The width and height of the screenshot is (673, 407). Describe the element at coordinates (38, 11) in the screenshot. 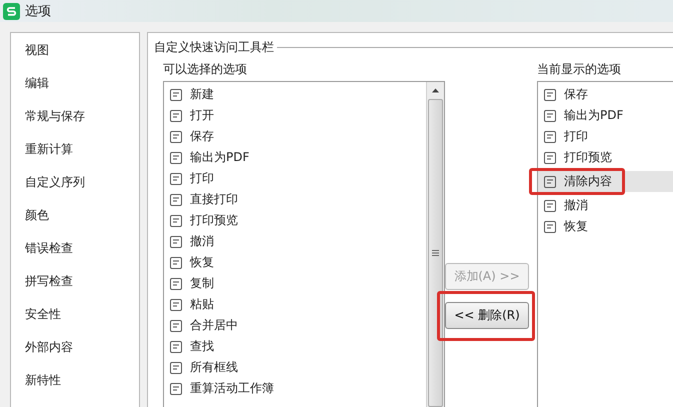

I see `window-title: 选项` at that location.